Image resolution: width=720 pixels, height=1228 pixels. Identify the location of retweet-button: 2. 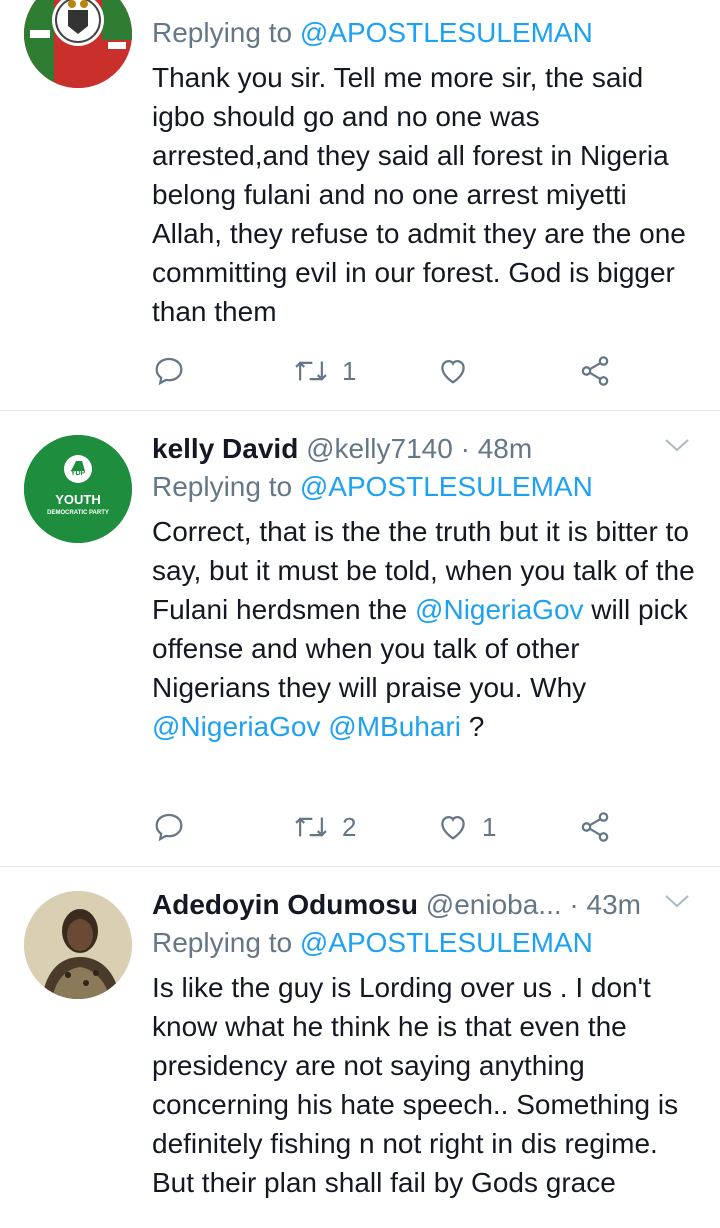
(324, 827).